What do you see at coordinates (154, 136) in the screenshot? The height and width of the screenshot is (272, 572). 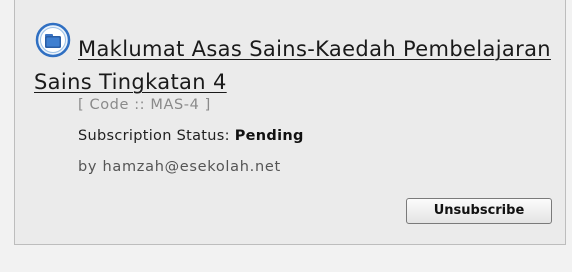 I see `status-label: Subscription Status:` at bounding box center [154, 136].